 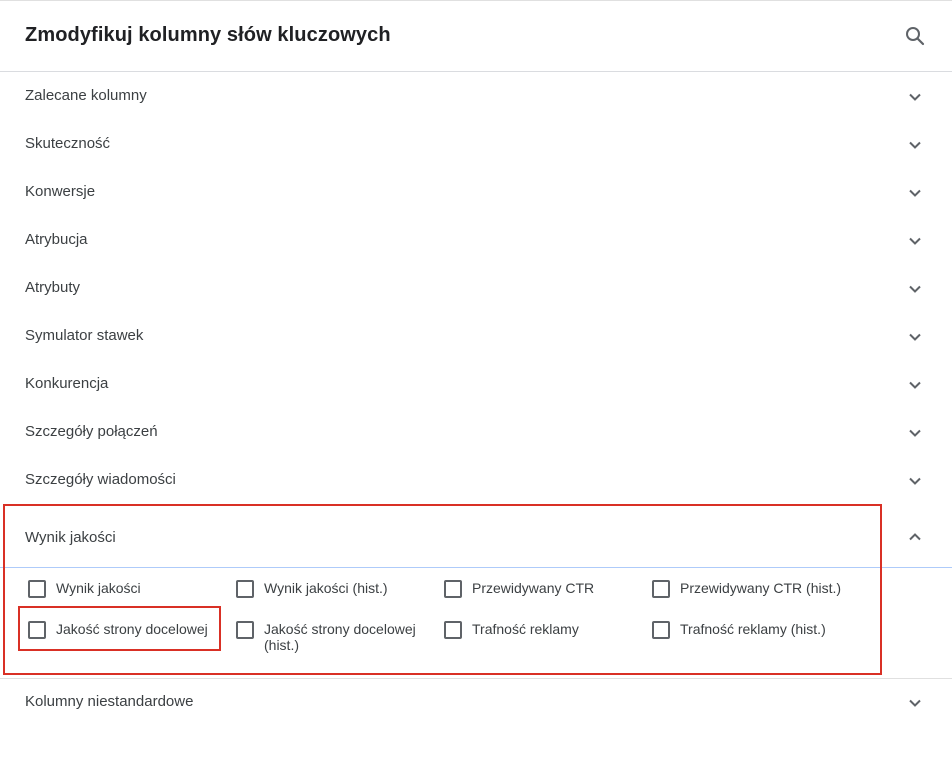 What do you see at coordinates (340, 637) in the screenshot?
I see `option-label: Jakość strony docelowej (hist.)` at bounding box center [340, 637].